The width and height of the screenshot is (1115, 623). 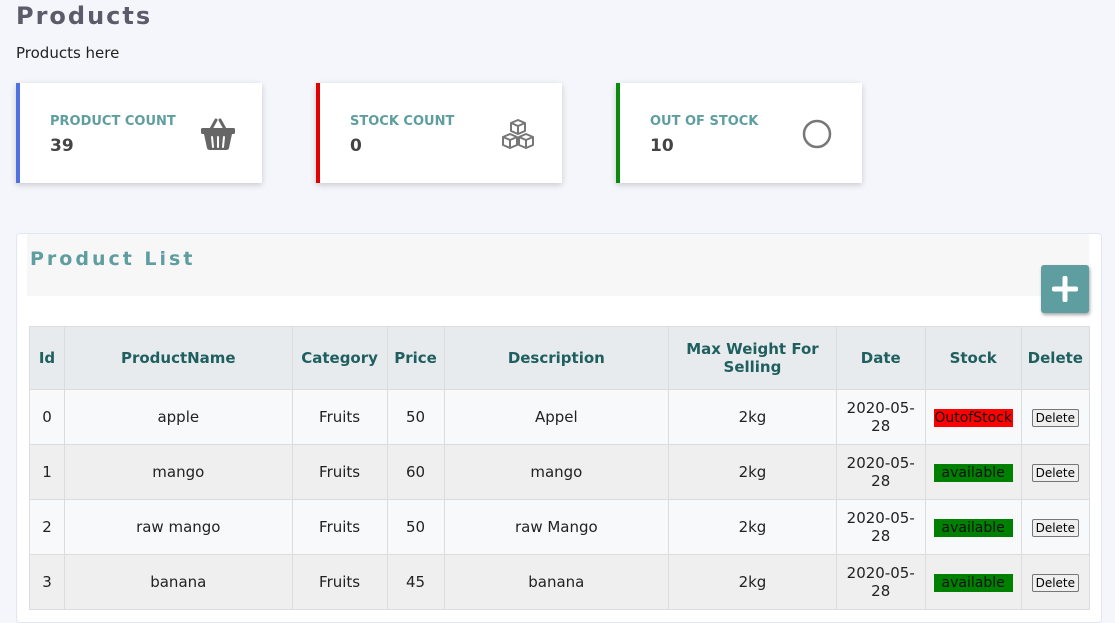 What do you see at coordinates (178, 582) in the screenshot?
I see `cell-product-name: banana` at bounding box center [178, 582].